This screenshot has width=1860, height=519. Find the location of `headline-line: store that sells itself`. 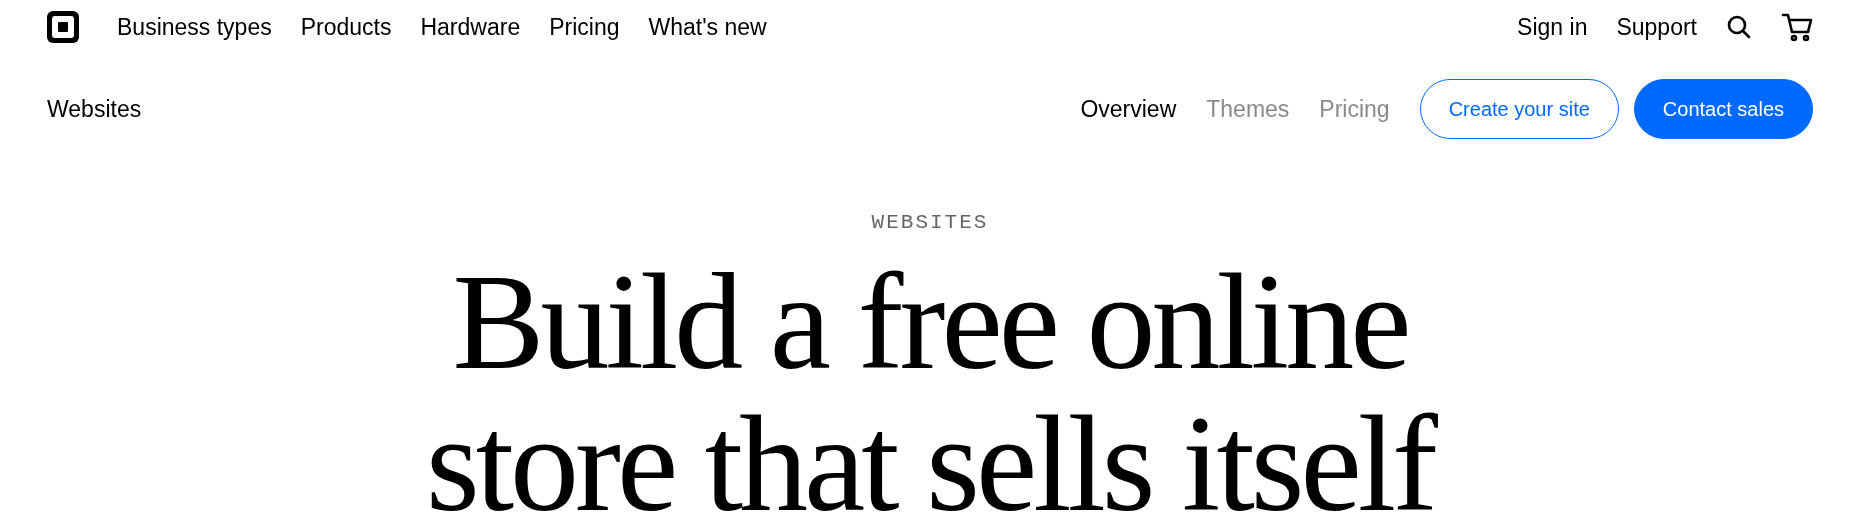

headline-line: store that sells itself is located at coordinates (930, 455).